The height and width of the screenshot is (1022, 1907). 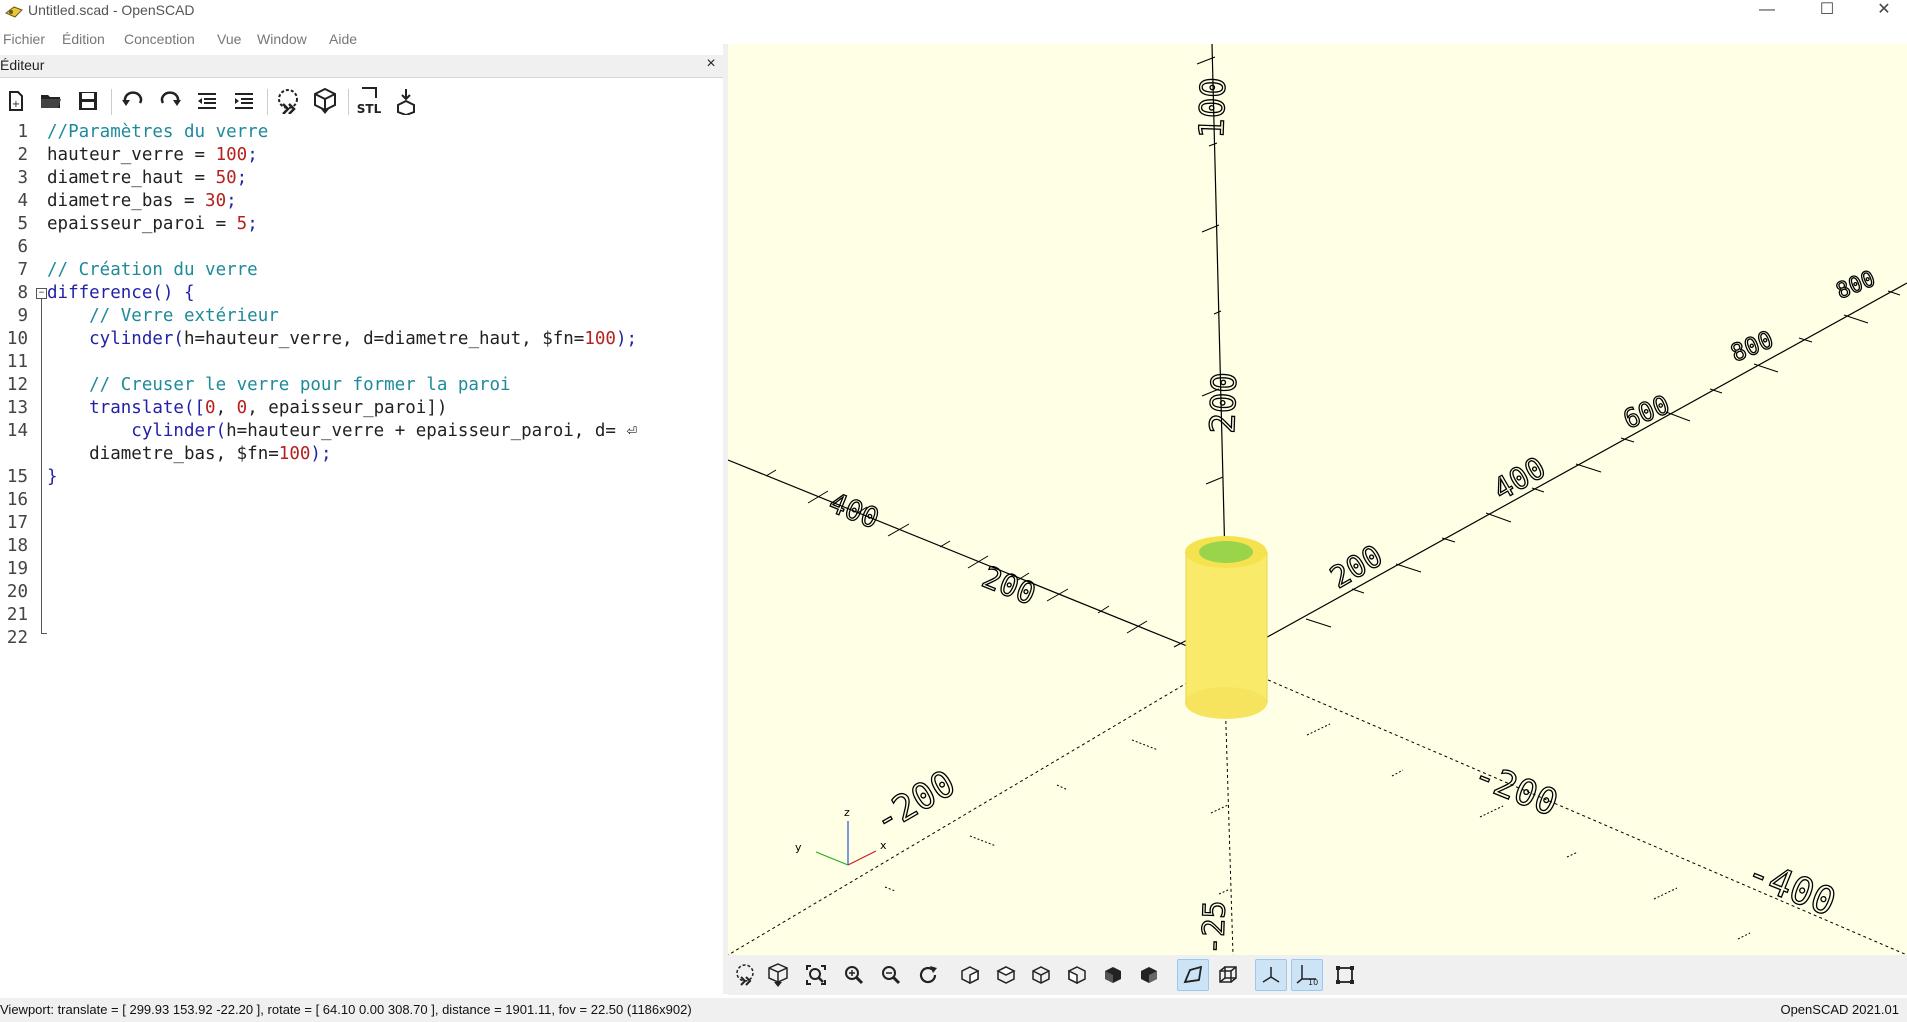 I want to click on view-toolbar: 10, so click(x=1317, y=975).